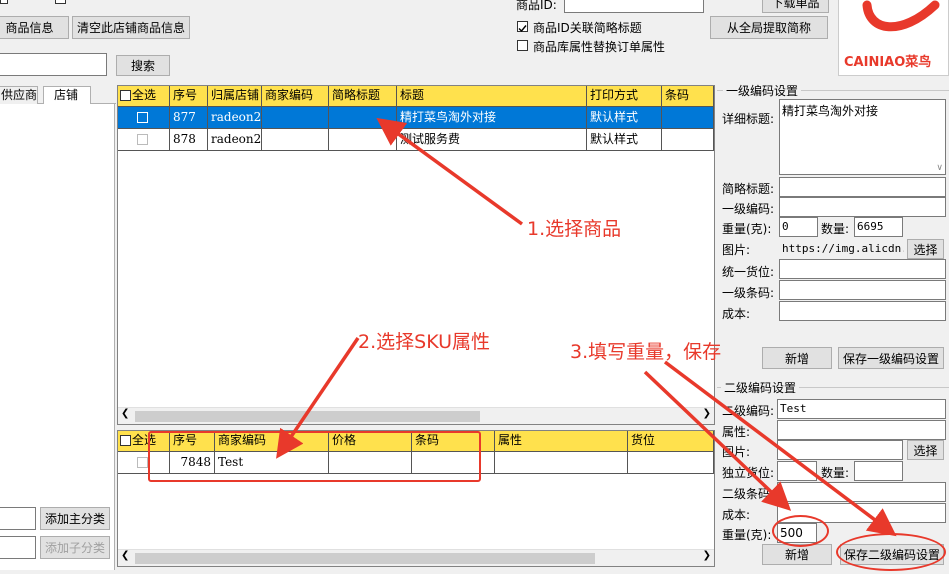 The image size is (949, 574). Describe the element at coordinates (318, 398) in the screenshot. I see `arrow-to-sku-row` at that location.